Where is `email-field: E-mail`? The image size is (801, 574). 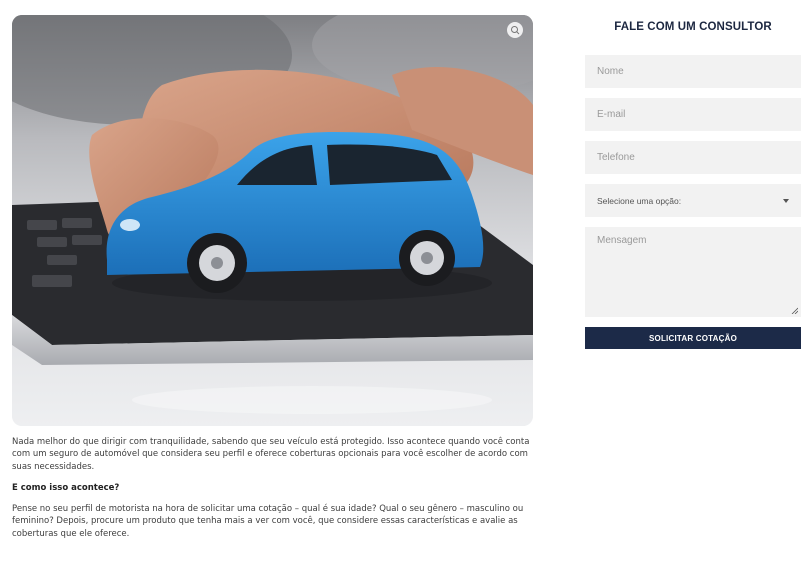 email-field: E-mail is located at coordinates (693, 114).